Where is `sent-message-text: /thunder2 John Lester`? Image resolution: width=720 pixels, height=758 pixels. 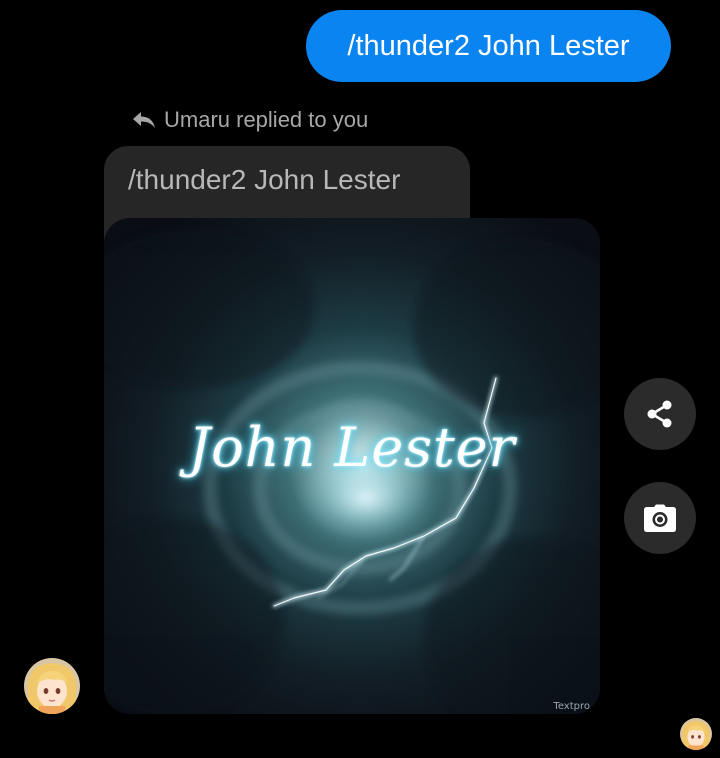
sent-message-text: /thunder2 John Lester is located at coordinates (488, 46).